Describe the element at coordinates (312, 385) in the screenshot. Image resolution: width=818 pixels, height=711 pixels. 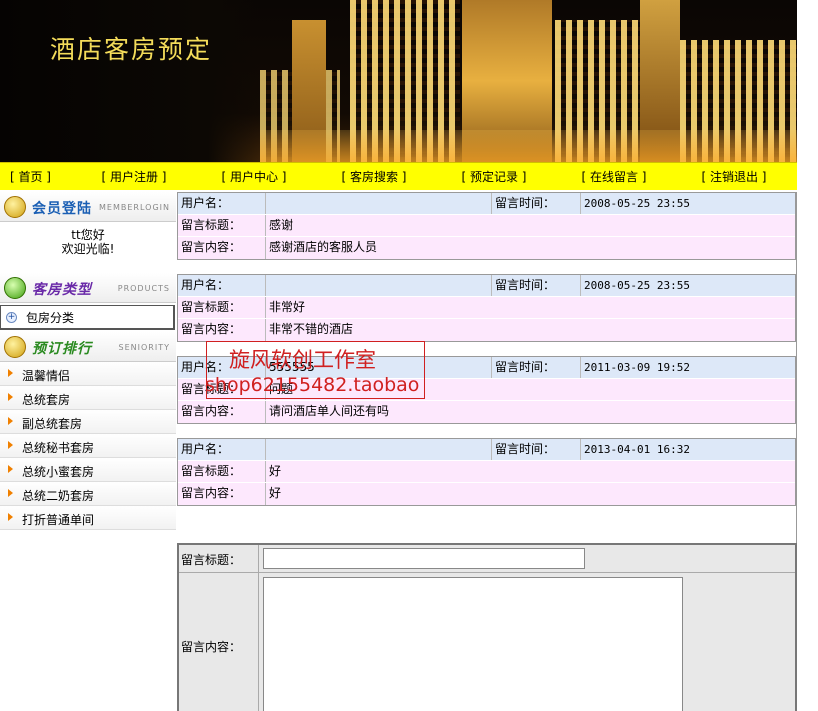
I see `watermark-line2: shop62155482.taobao` at that location.